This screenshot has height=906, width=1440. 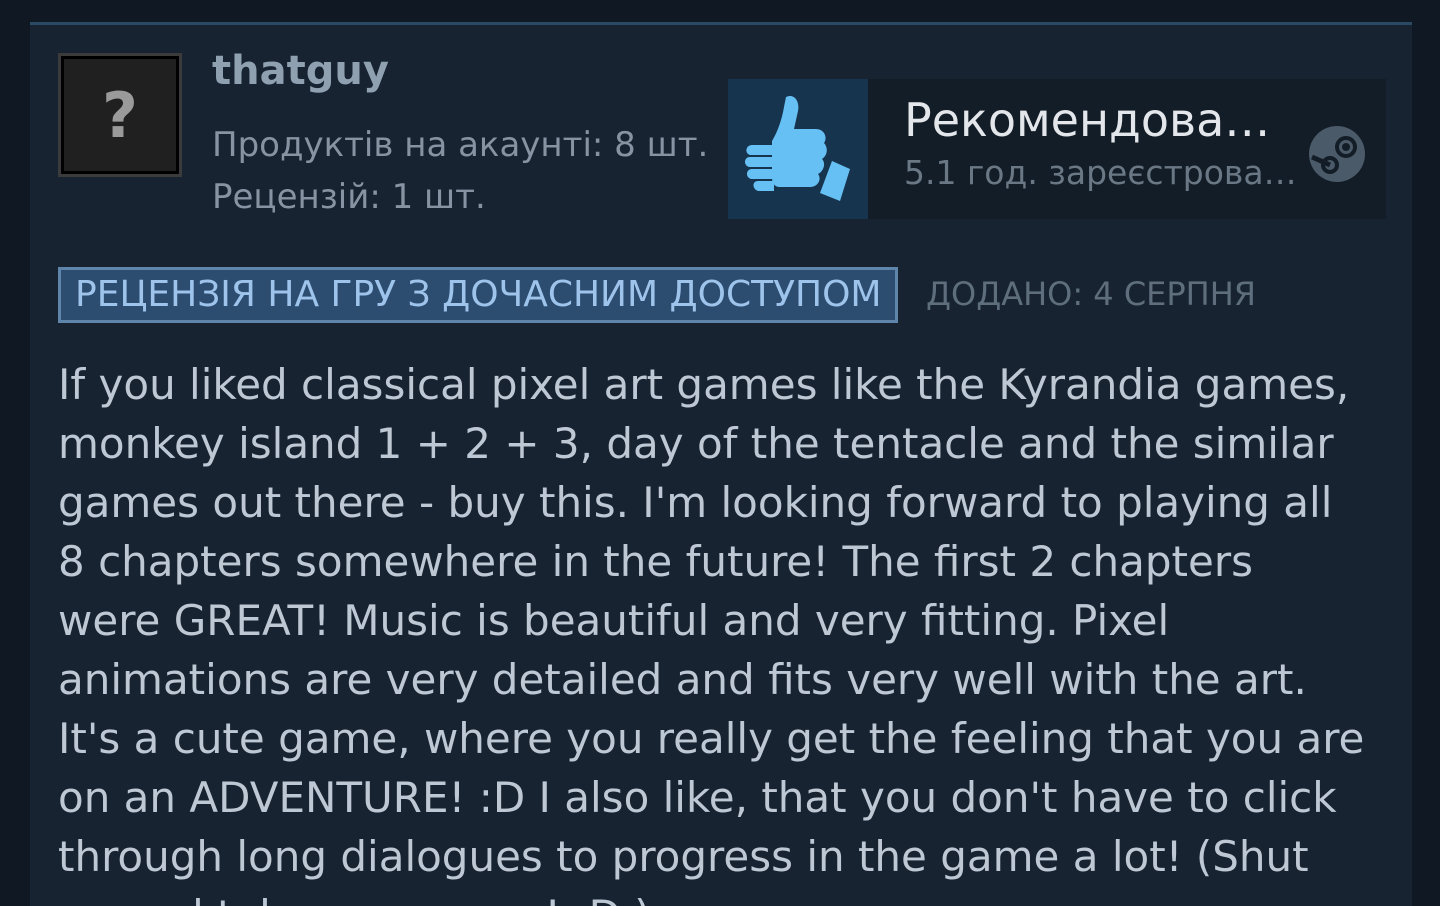 I want to click on reviewer-name: thatguy, so click(x=300, y=71).